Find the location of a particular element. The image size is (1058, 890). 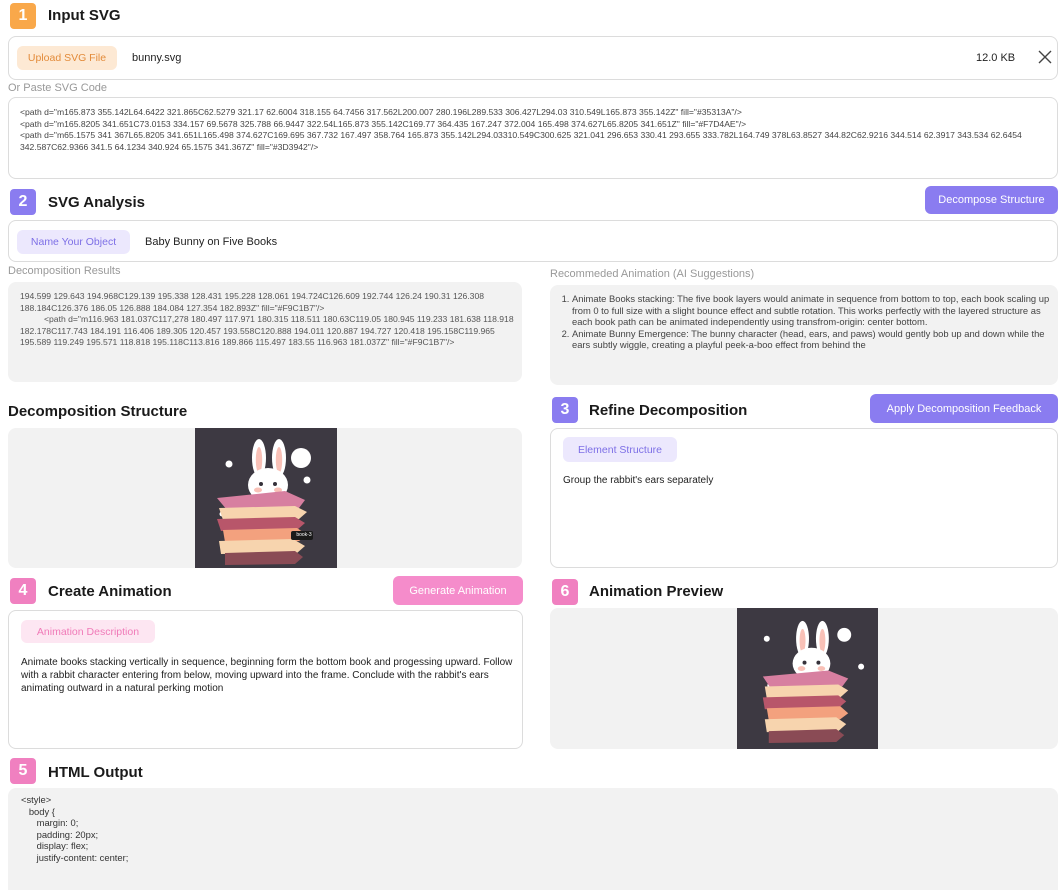

decomposition-bunny-image is located at coordinates (266, 498).